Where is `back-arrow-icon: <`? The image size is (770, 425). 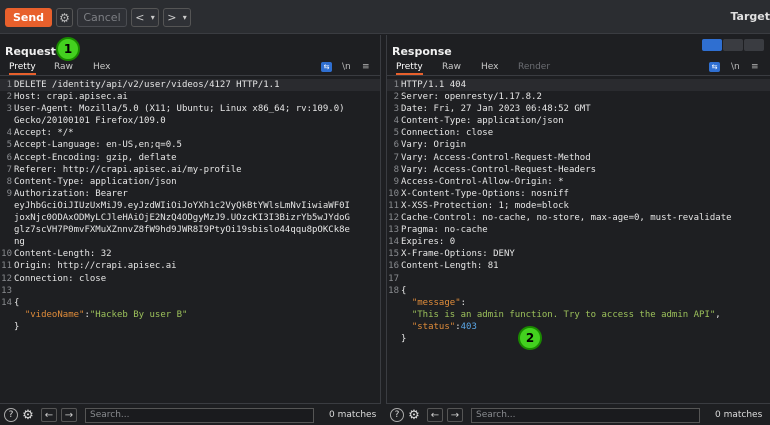 back-arrow-icon: < is located at coordinates (140, 17).